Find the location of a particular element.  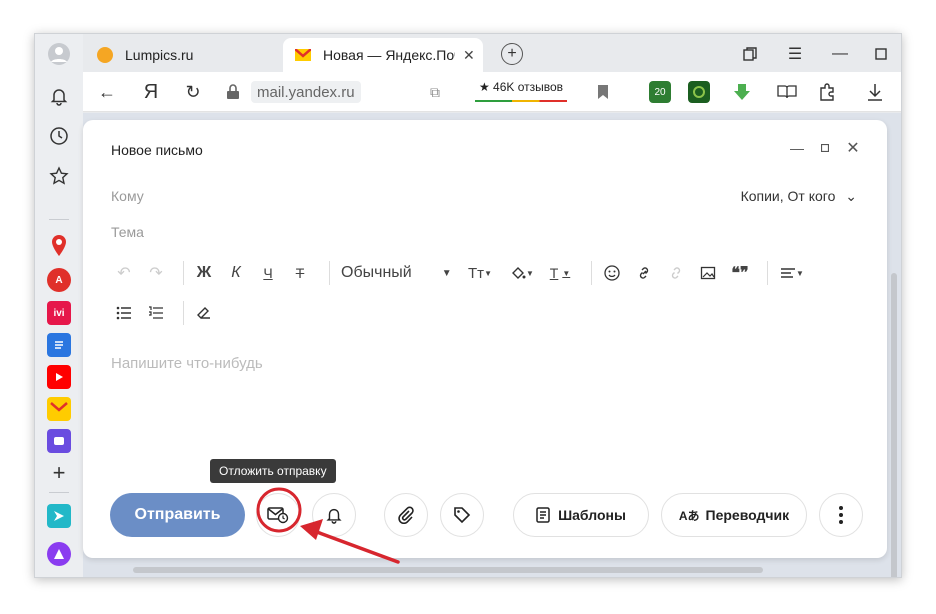

expand-icon is located at coordinates (825, 148).